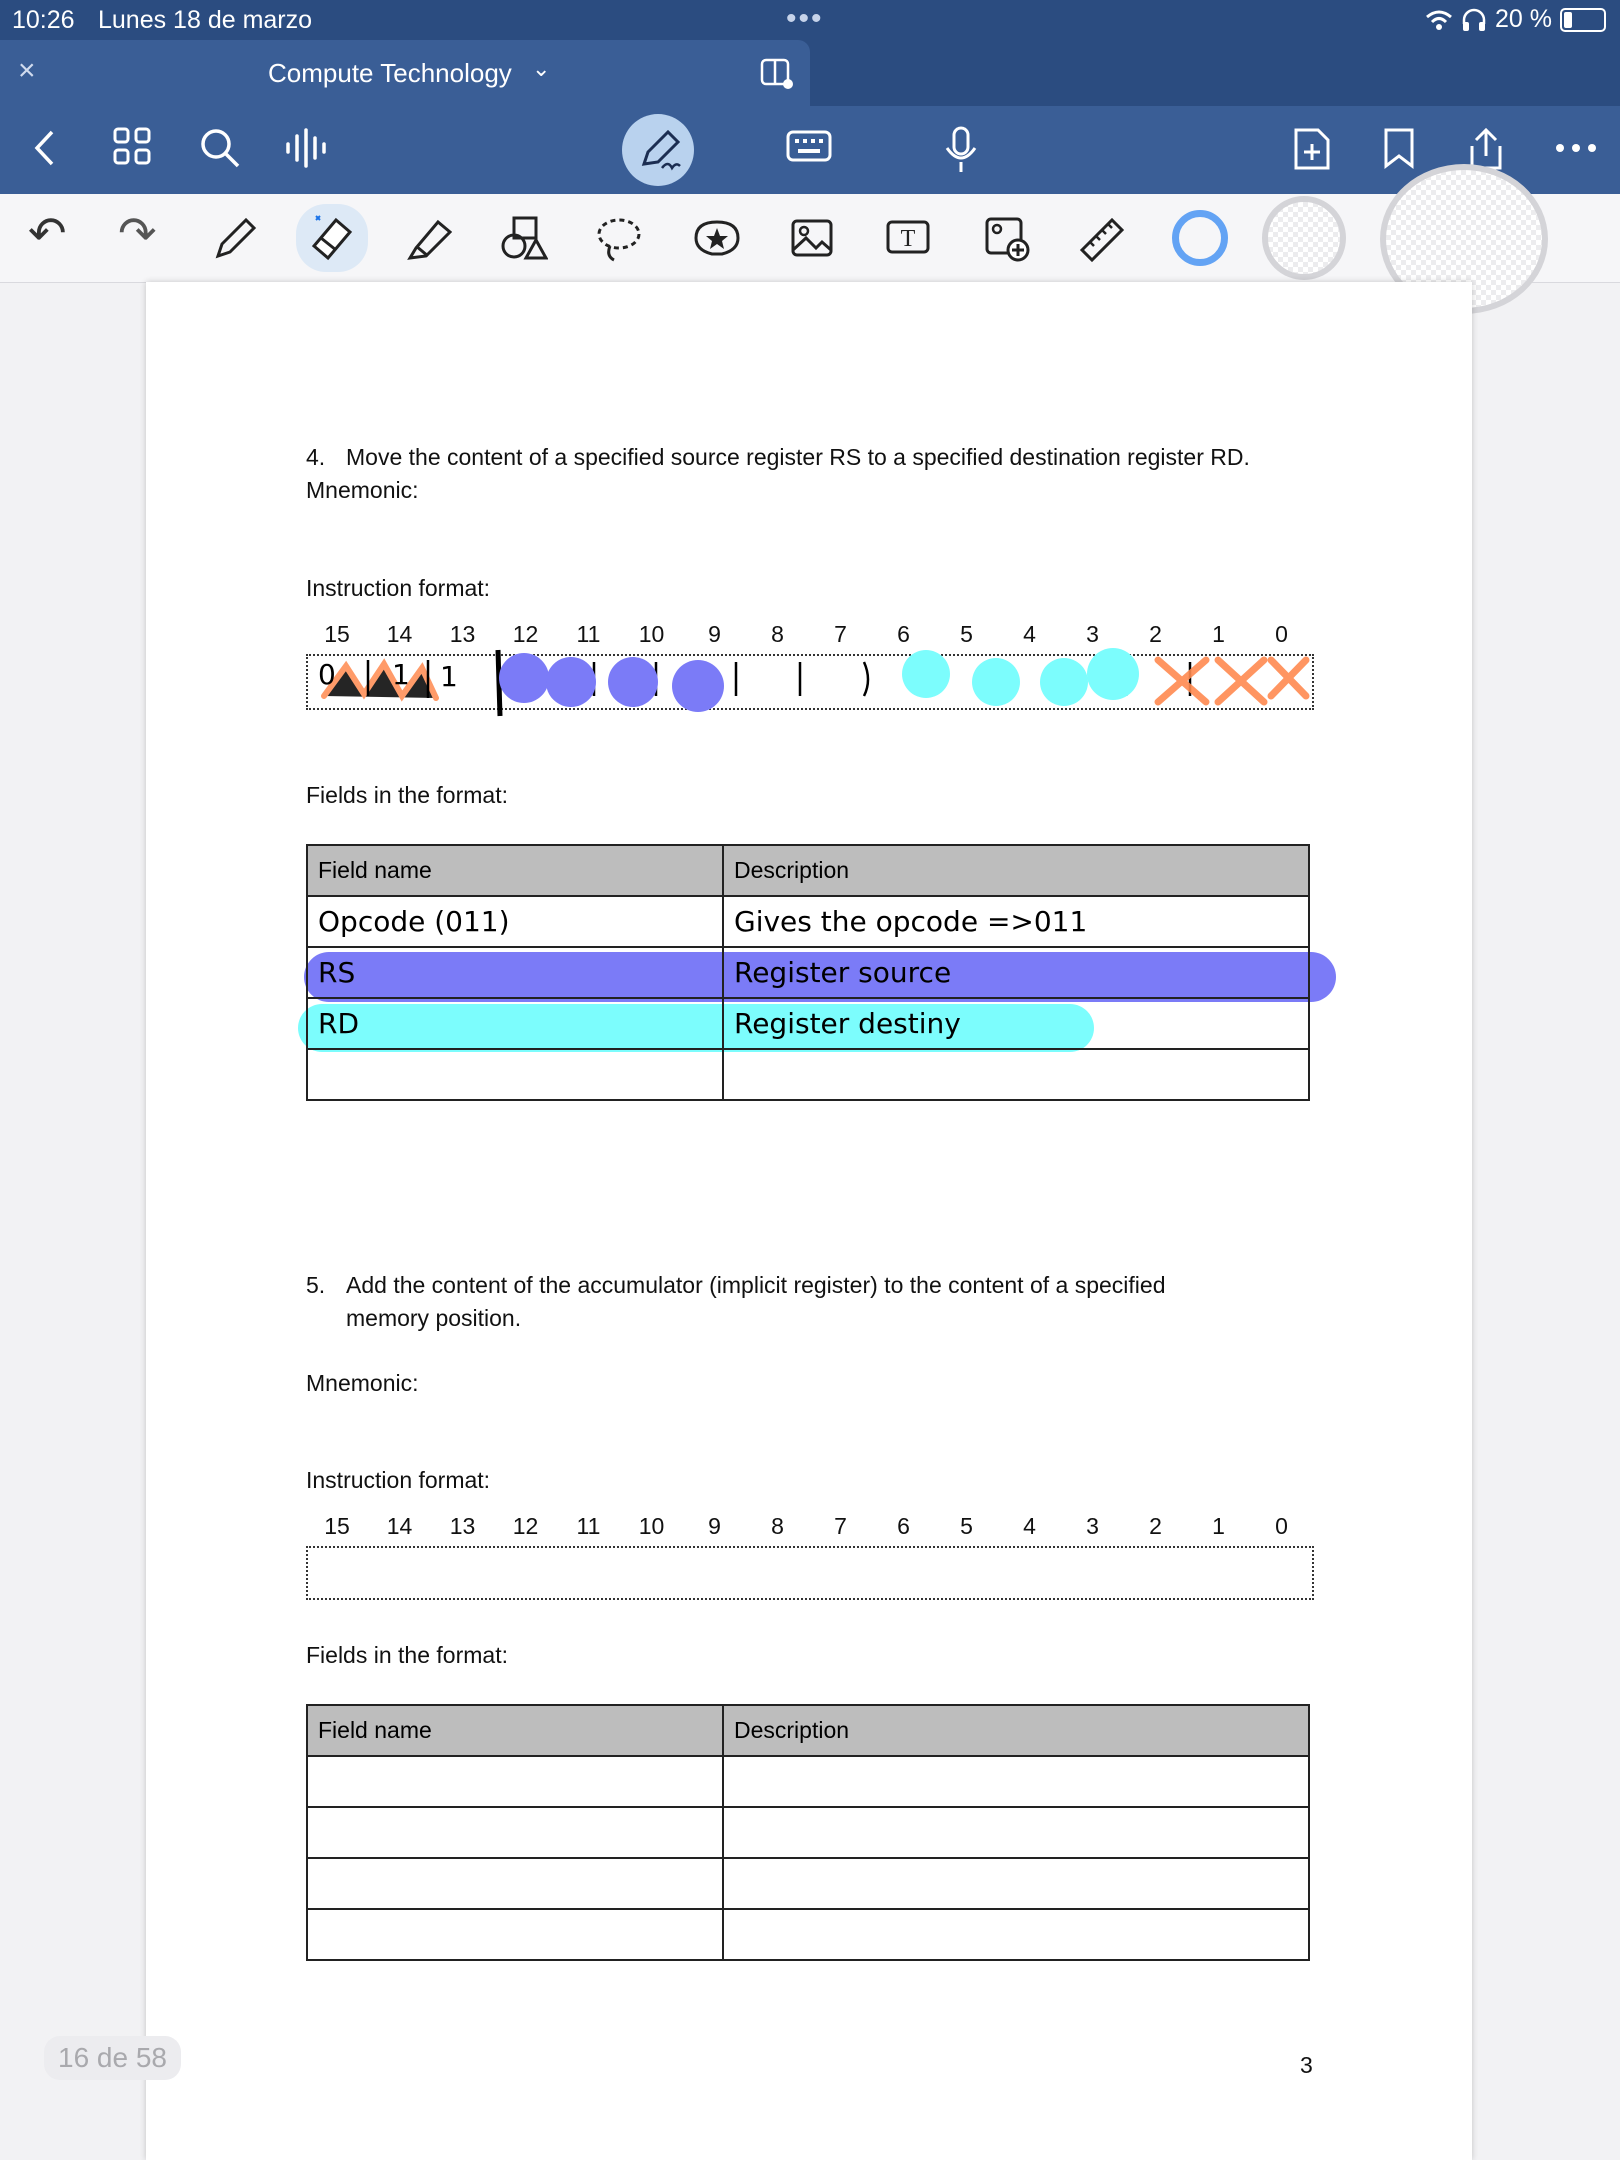  What do you see at coordinates (1281, 1526) in the screenshot?
I see `bit-label: 0` at bounding box center [1281, 1526].